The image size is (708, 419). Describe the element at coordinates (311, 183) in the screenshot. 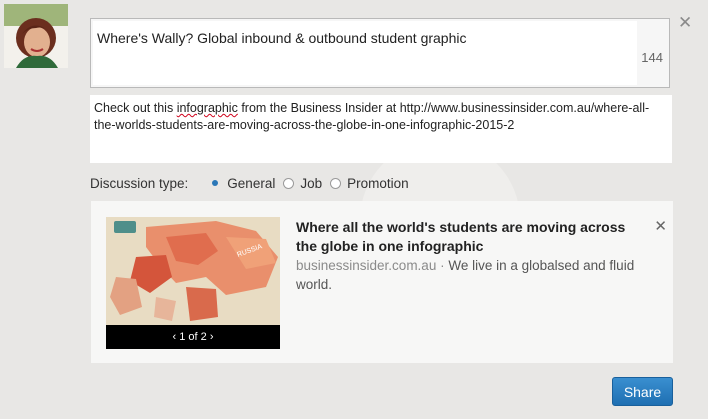

I see `option-job-label: Job` at that location.